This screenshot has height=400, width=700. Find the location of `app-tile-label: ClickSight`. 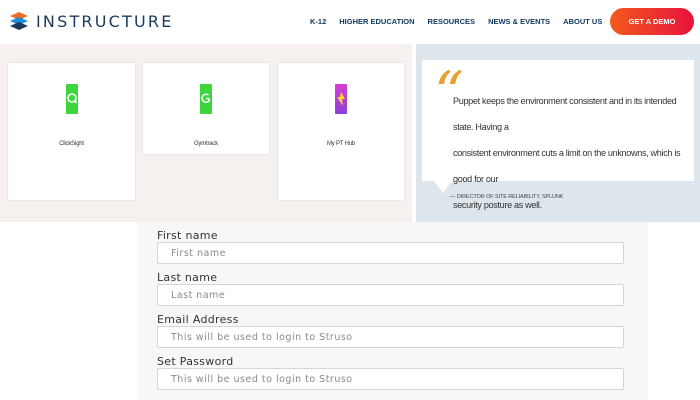

app-tile-label: ClickSight is located at coordinates (71, 144).